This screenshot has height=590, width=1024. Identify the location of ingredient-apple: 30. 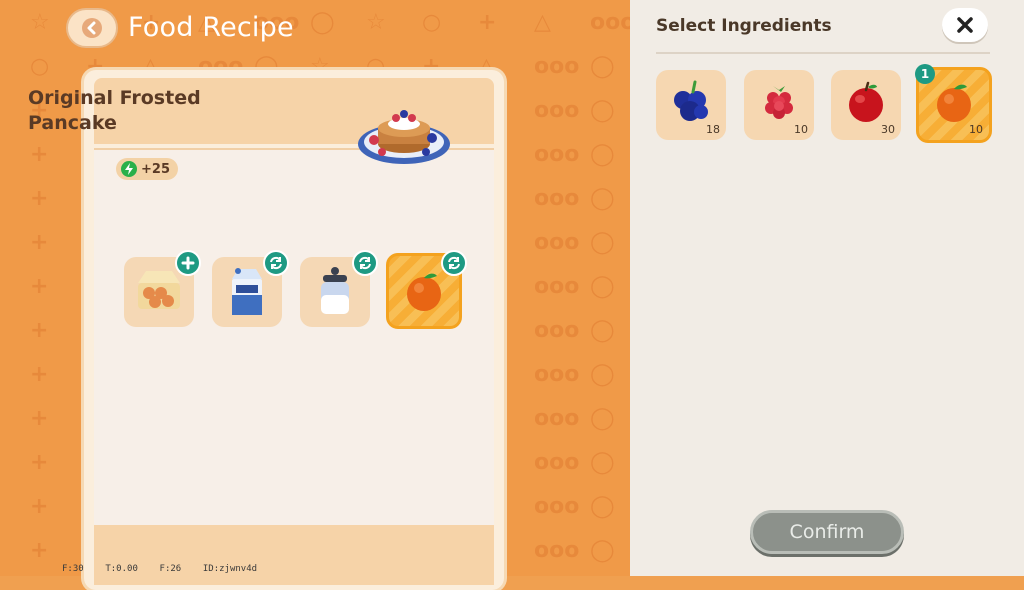
(866, 105).